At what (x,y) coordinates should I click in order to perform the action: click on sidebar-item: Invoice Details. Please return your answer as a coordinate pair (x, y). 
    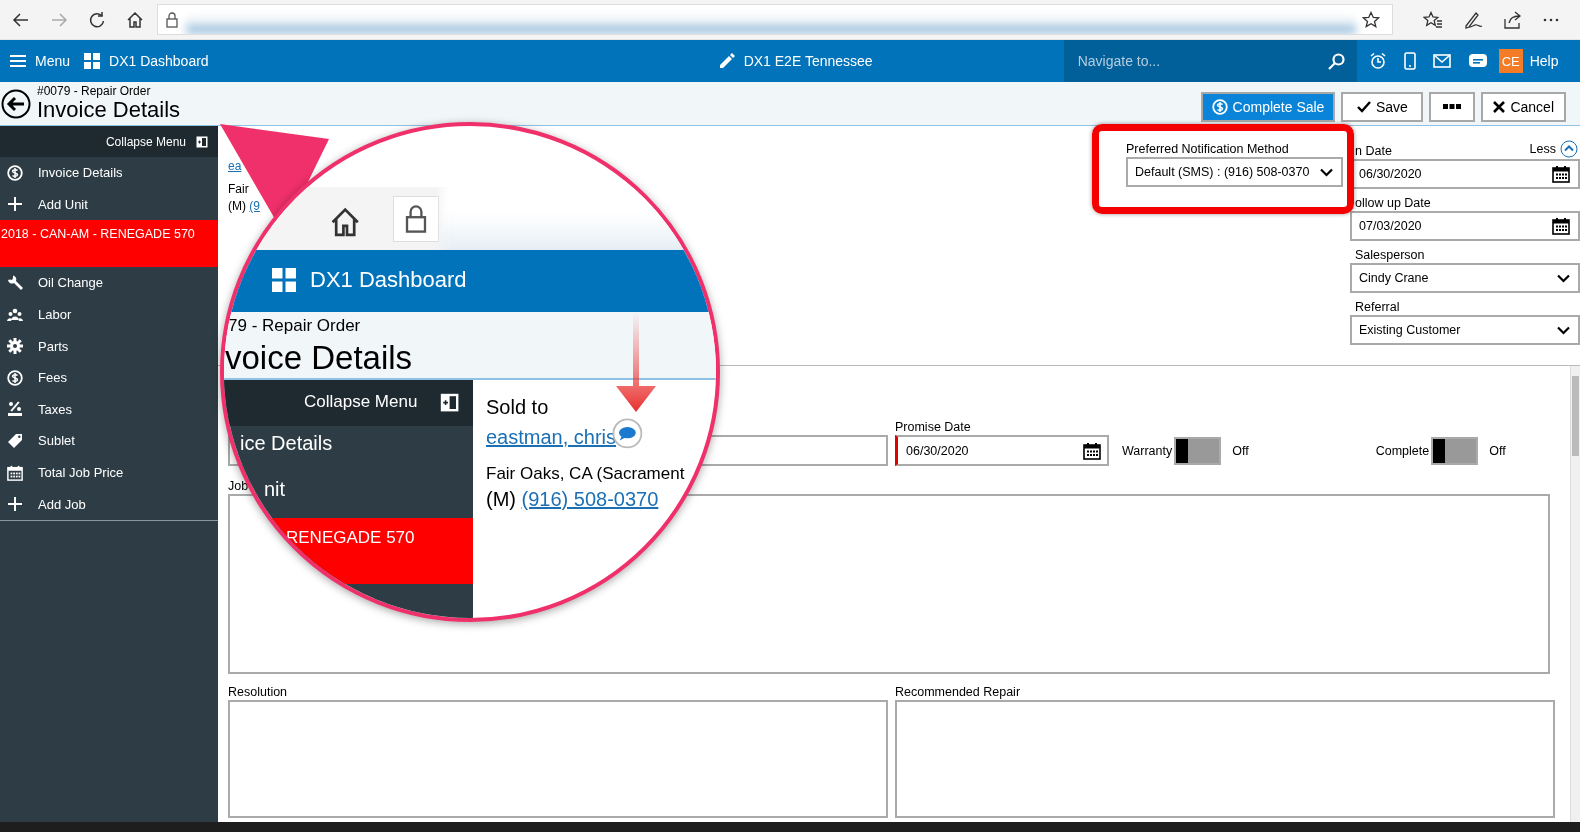
    Looking at the image, I should click on (109, 173).